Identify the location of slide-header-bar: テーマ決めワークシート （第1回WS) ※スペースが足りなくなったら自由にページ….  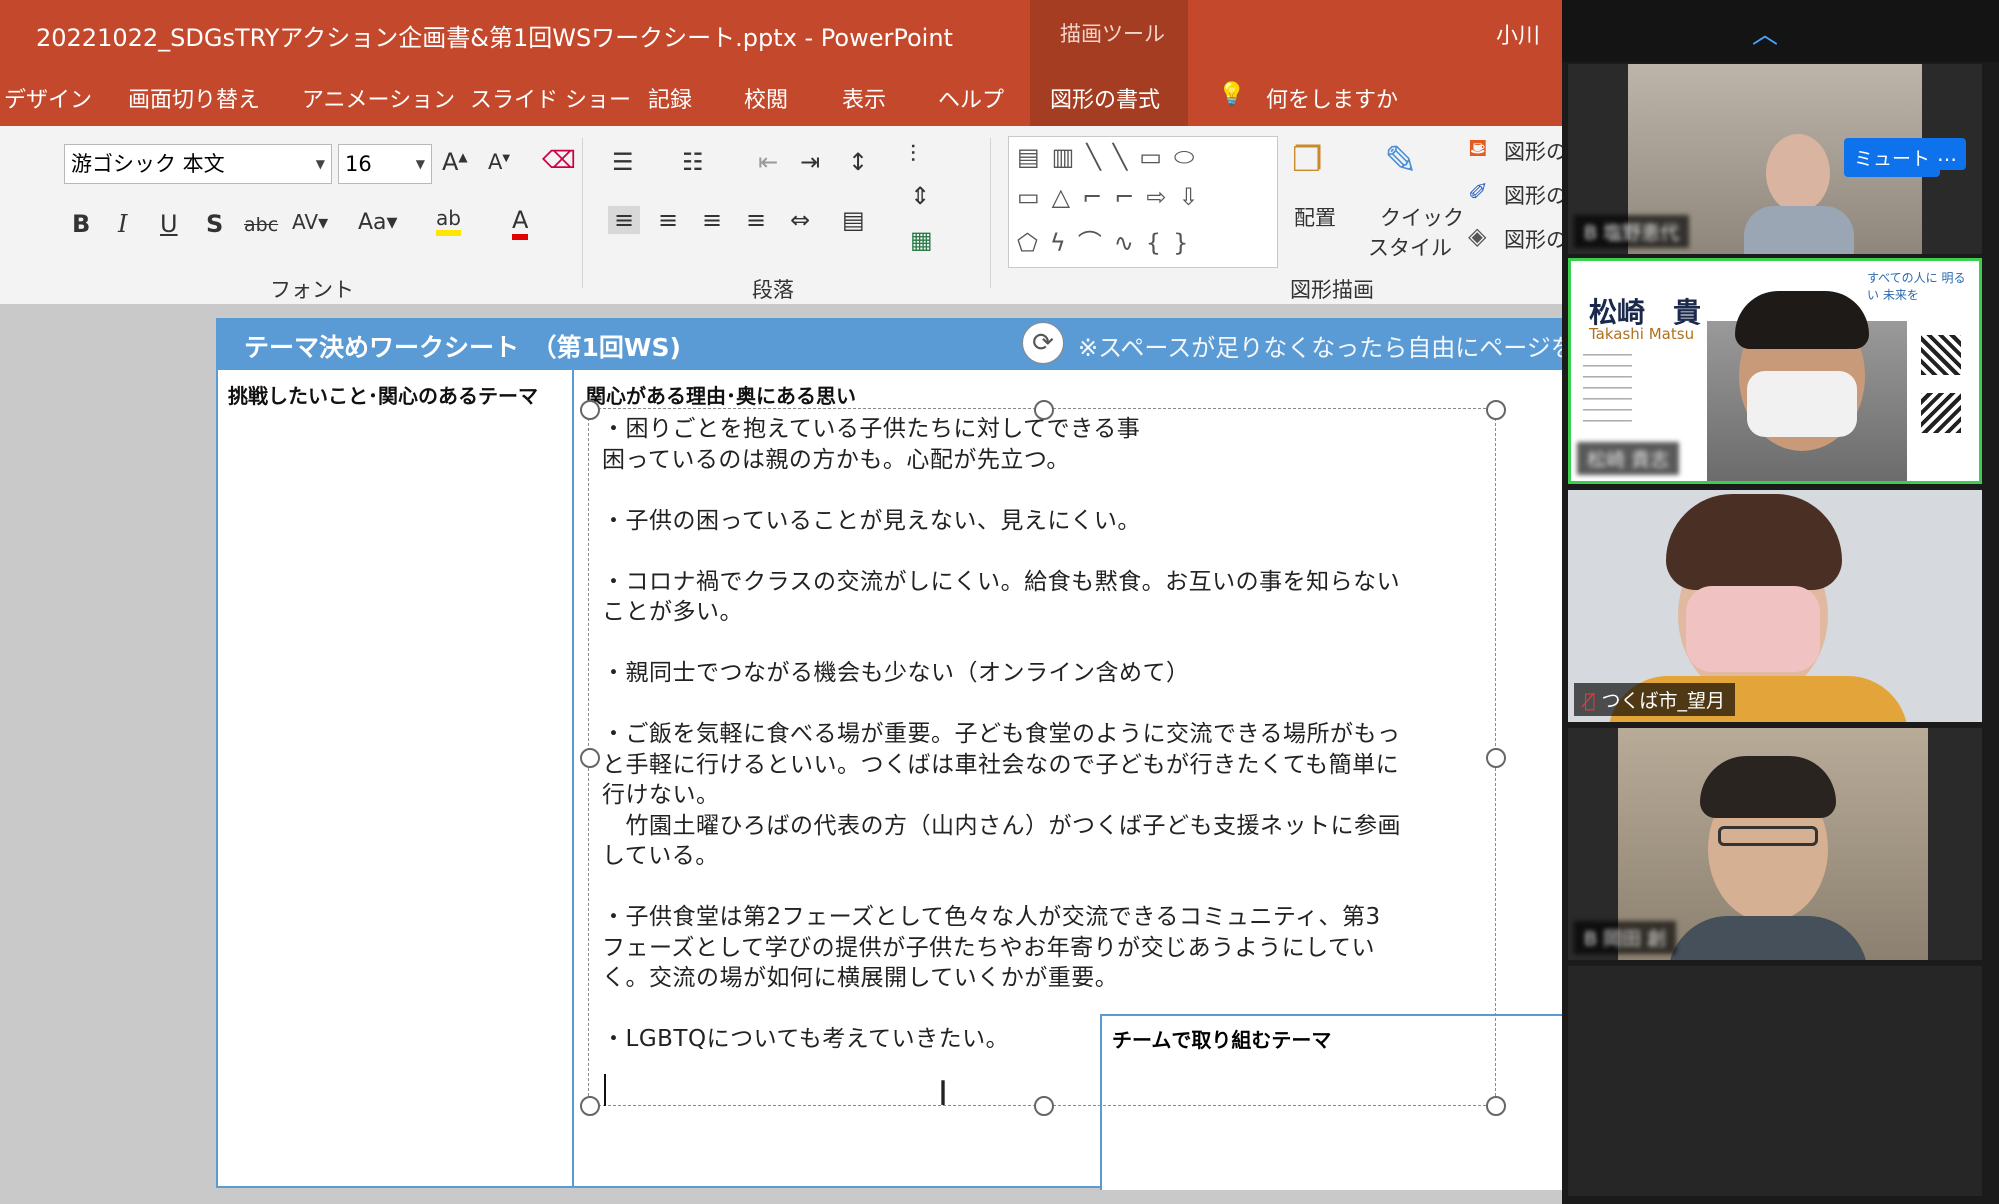
(893, 344).